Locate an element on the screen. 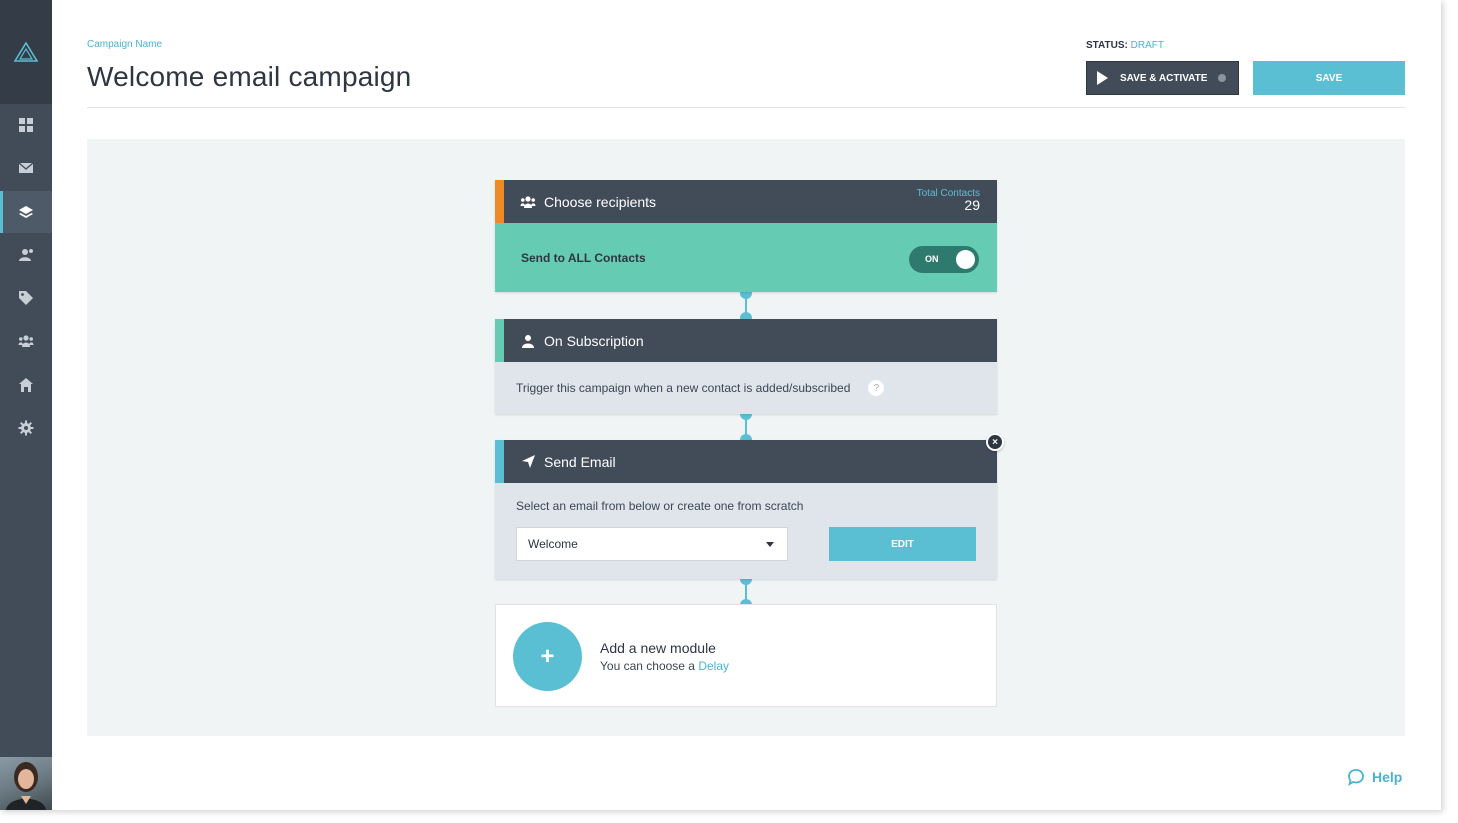  email-select: Welcome is located at coordinates (652, 544).